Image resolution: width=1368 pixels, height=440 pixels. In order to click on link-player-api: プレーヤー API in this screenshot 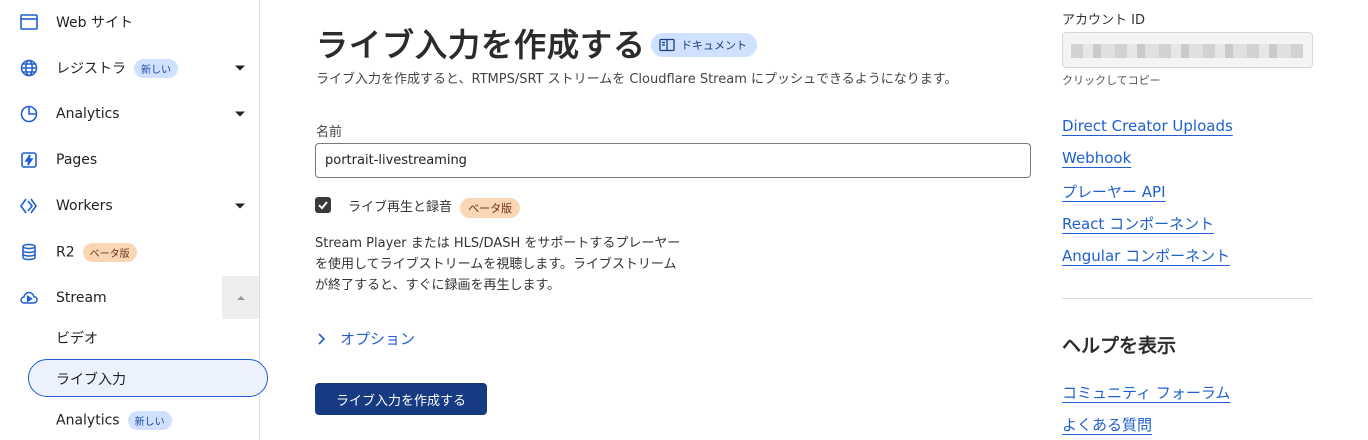, I will do `click(1114, 191)`.